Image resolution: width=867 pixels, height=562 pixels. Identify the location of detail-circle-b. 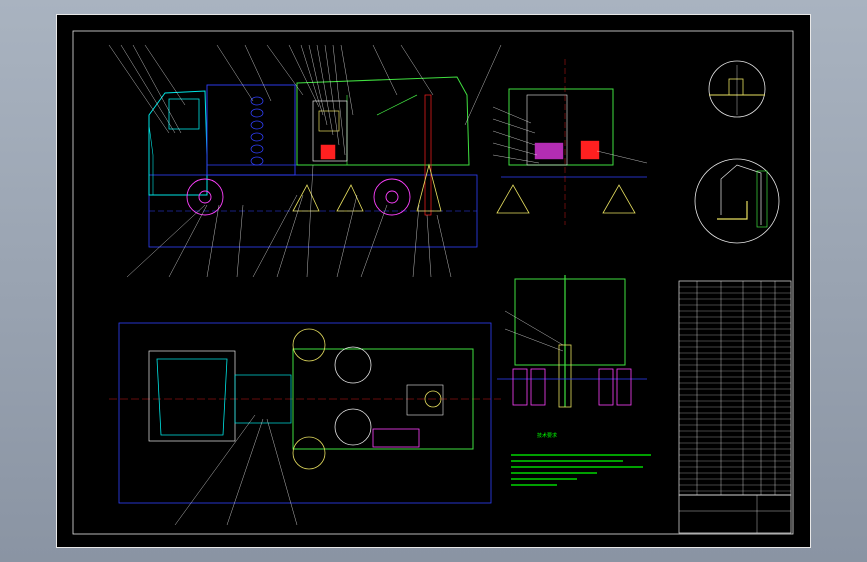
(737, 201).